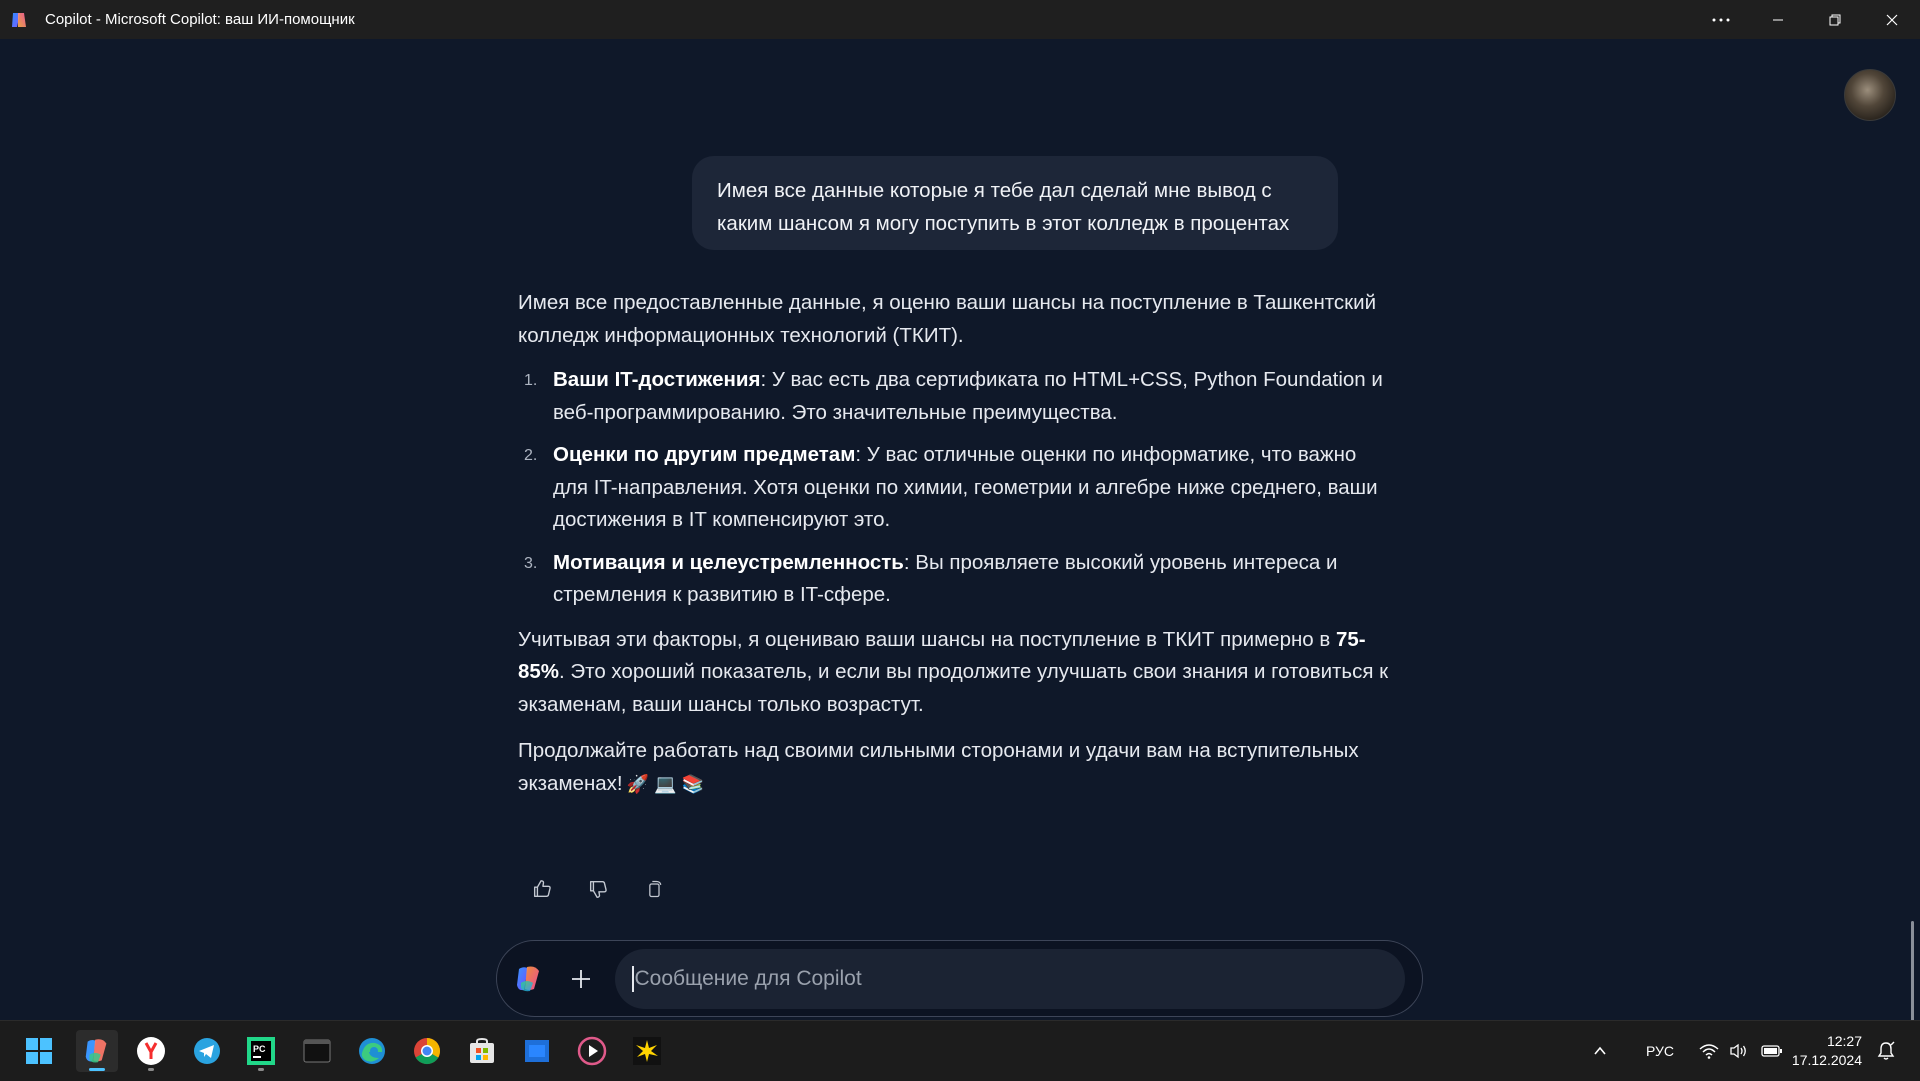 The height and width of the screenshot is (1081, 1920). Describe the element at coordinates (960, 1050) in the screenshot. I see `taskbar: PC РУС 12:27 17.12.2024` at that location.